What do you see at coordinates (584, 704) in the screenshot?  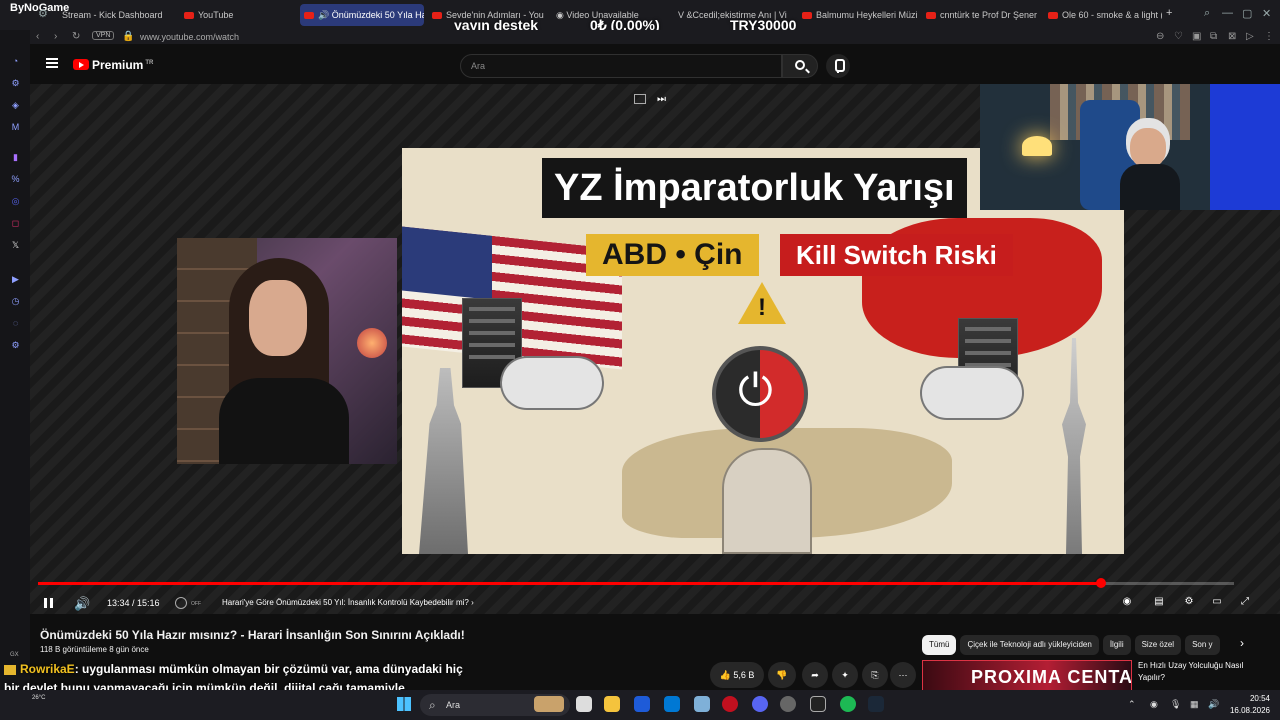 I see `task-view-icon` at bounding box center [584, 704].